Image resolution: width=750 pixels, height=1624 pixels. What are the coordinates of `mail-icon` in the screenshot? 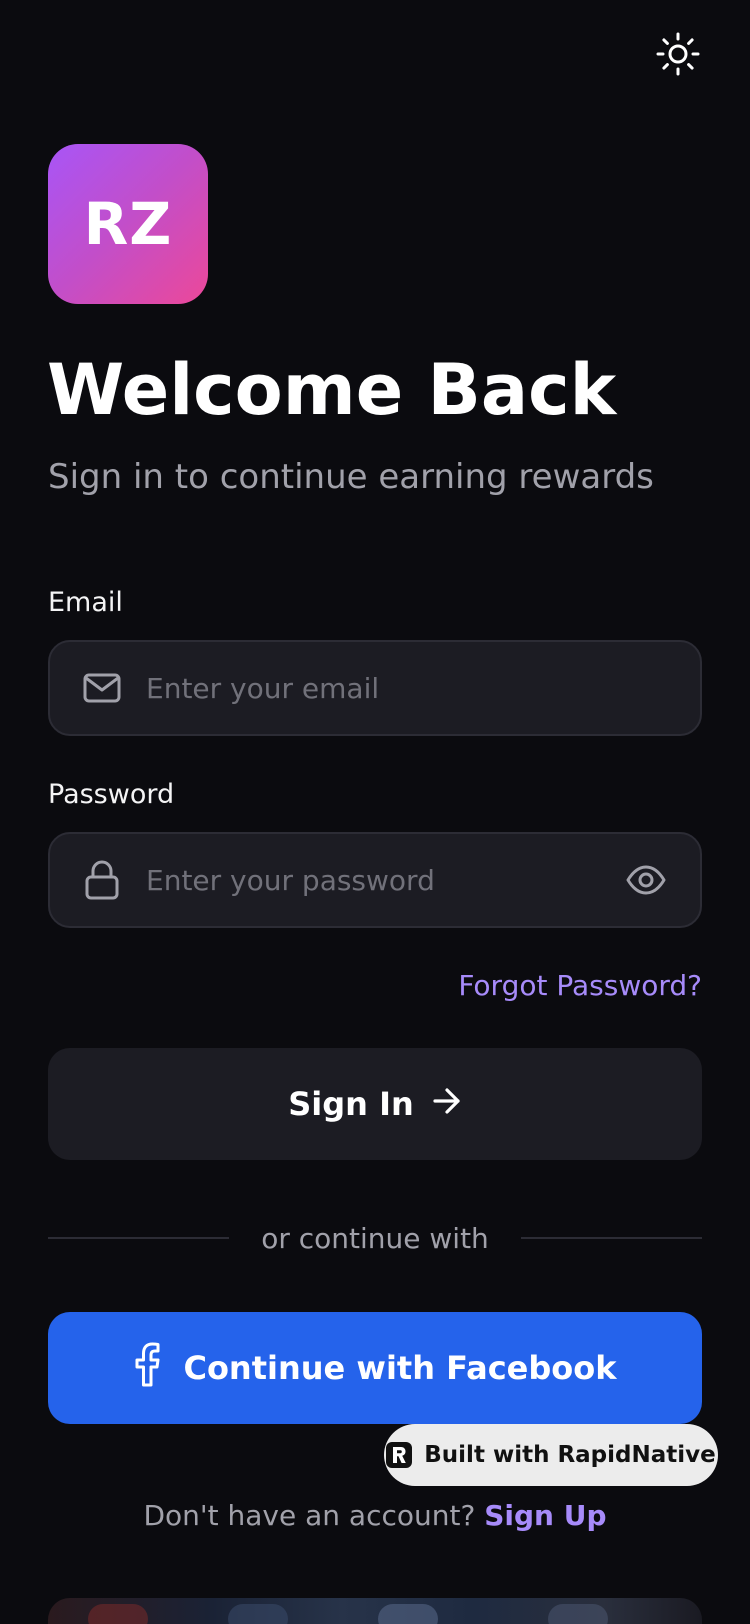 It's located at (102, 688).